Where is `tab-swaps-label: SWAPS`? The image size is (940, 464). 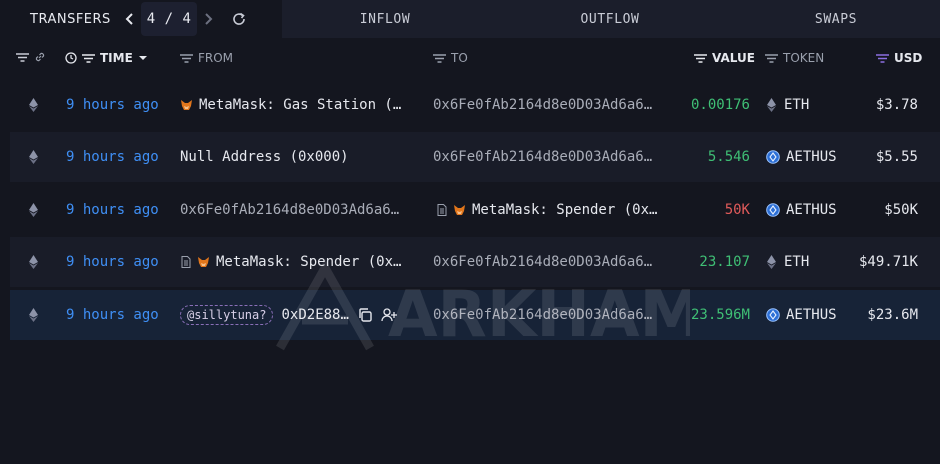
tab-swaps-label: SWAPS is located at coordinates (836, 19).